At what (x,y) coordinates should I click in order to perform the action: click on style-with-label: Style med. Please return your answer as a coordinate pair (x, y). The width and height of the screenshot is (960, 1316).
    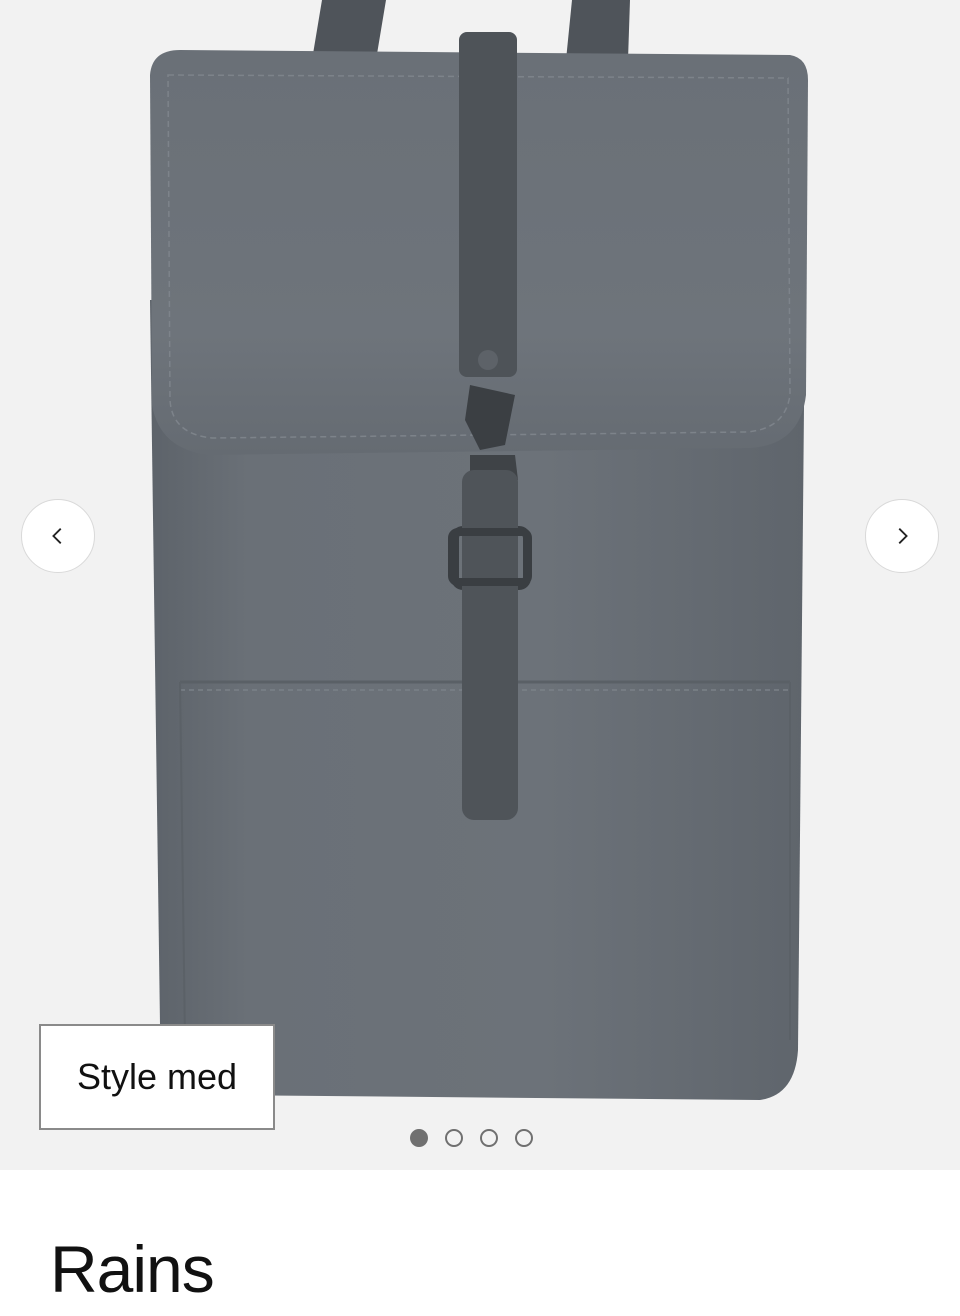
    Looking at the image, I should click on (157, 1076).